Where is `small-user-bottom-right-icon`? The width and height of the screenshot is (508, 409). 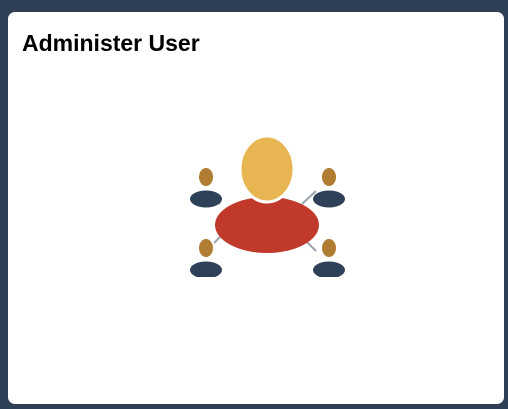
small-user-bottom-right-icon is located at coordinates (329, 257).